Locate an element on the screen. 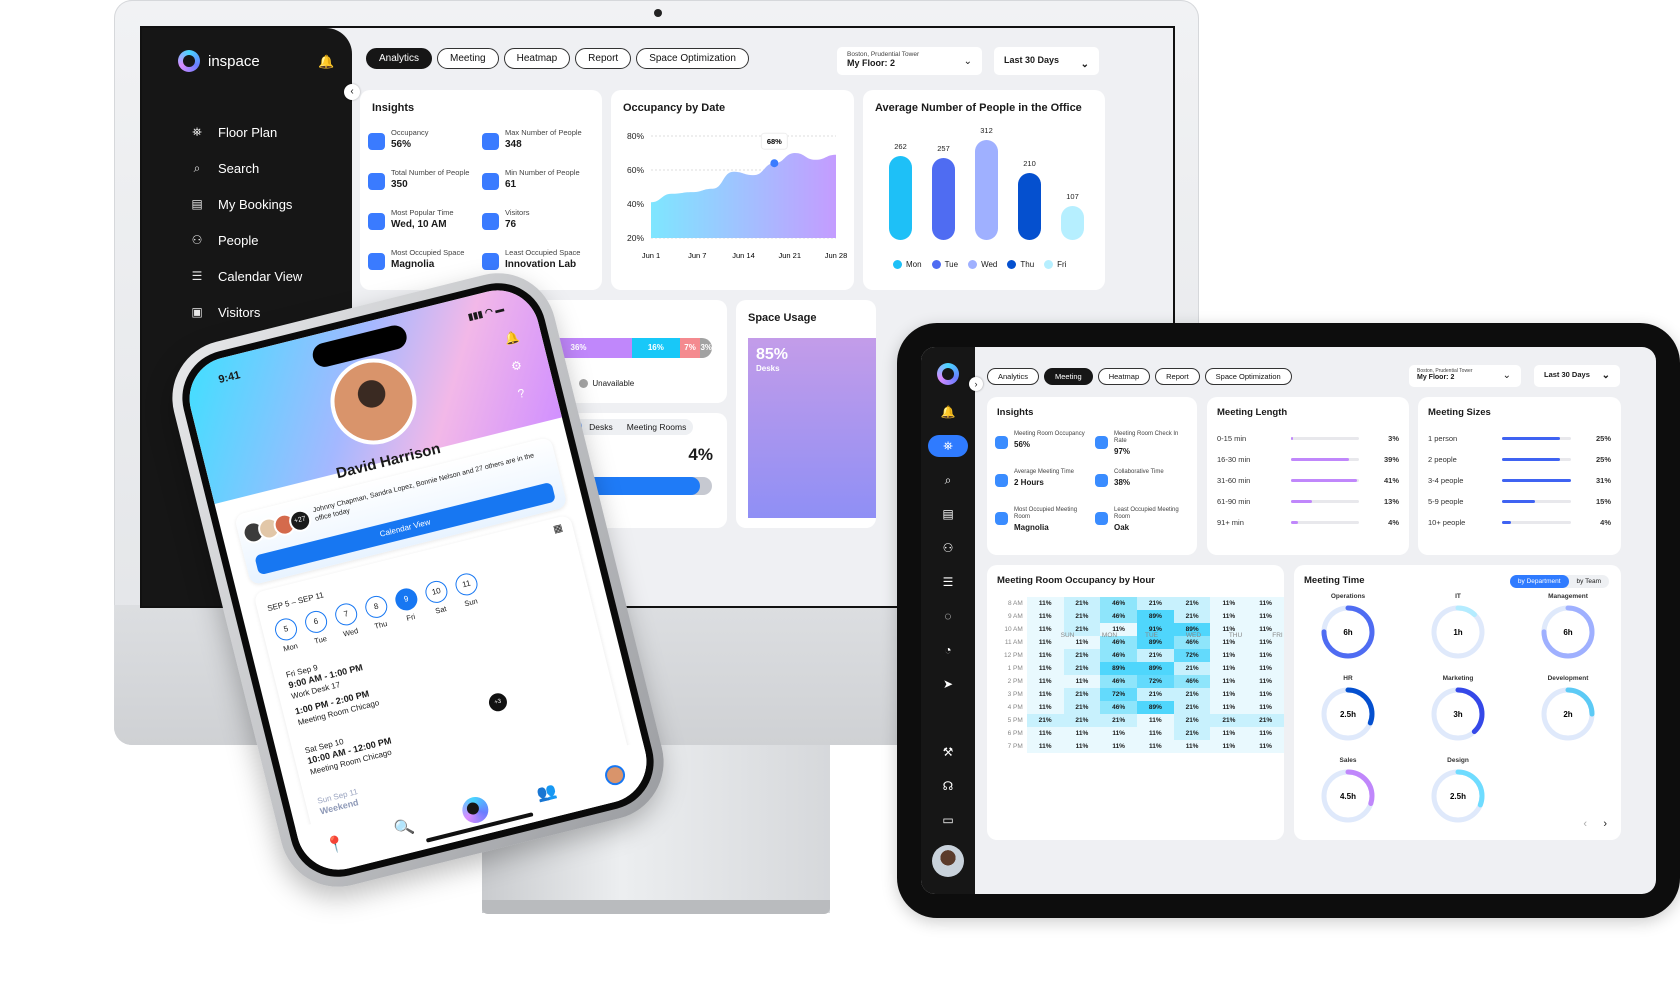  calendar-view-icon: ☰ is located at coordinates (948, 582).